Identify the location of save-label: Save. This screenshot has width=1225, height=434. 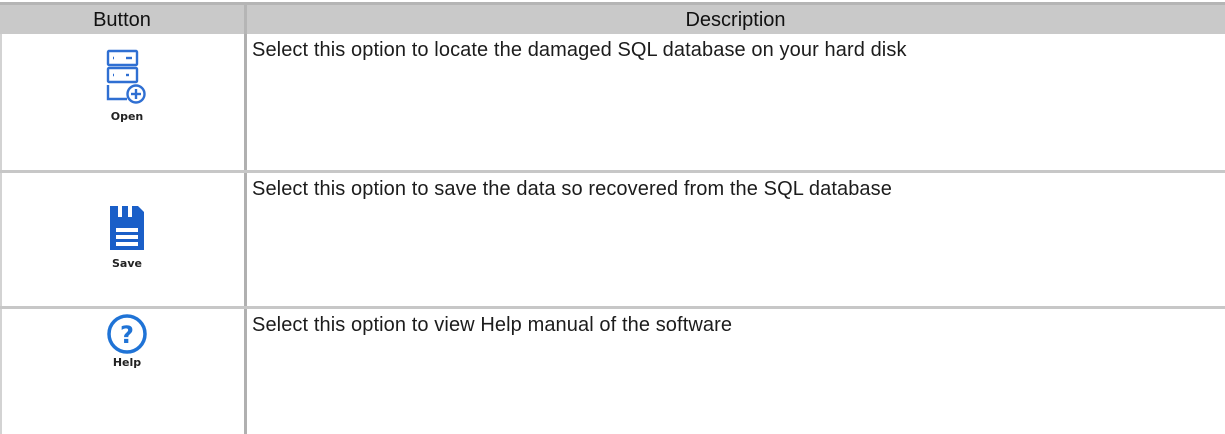
(127, 263).